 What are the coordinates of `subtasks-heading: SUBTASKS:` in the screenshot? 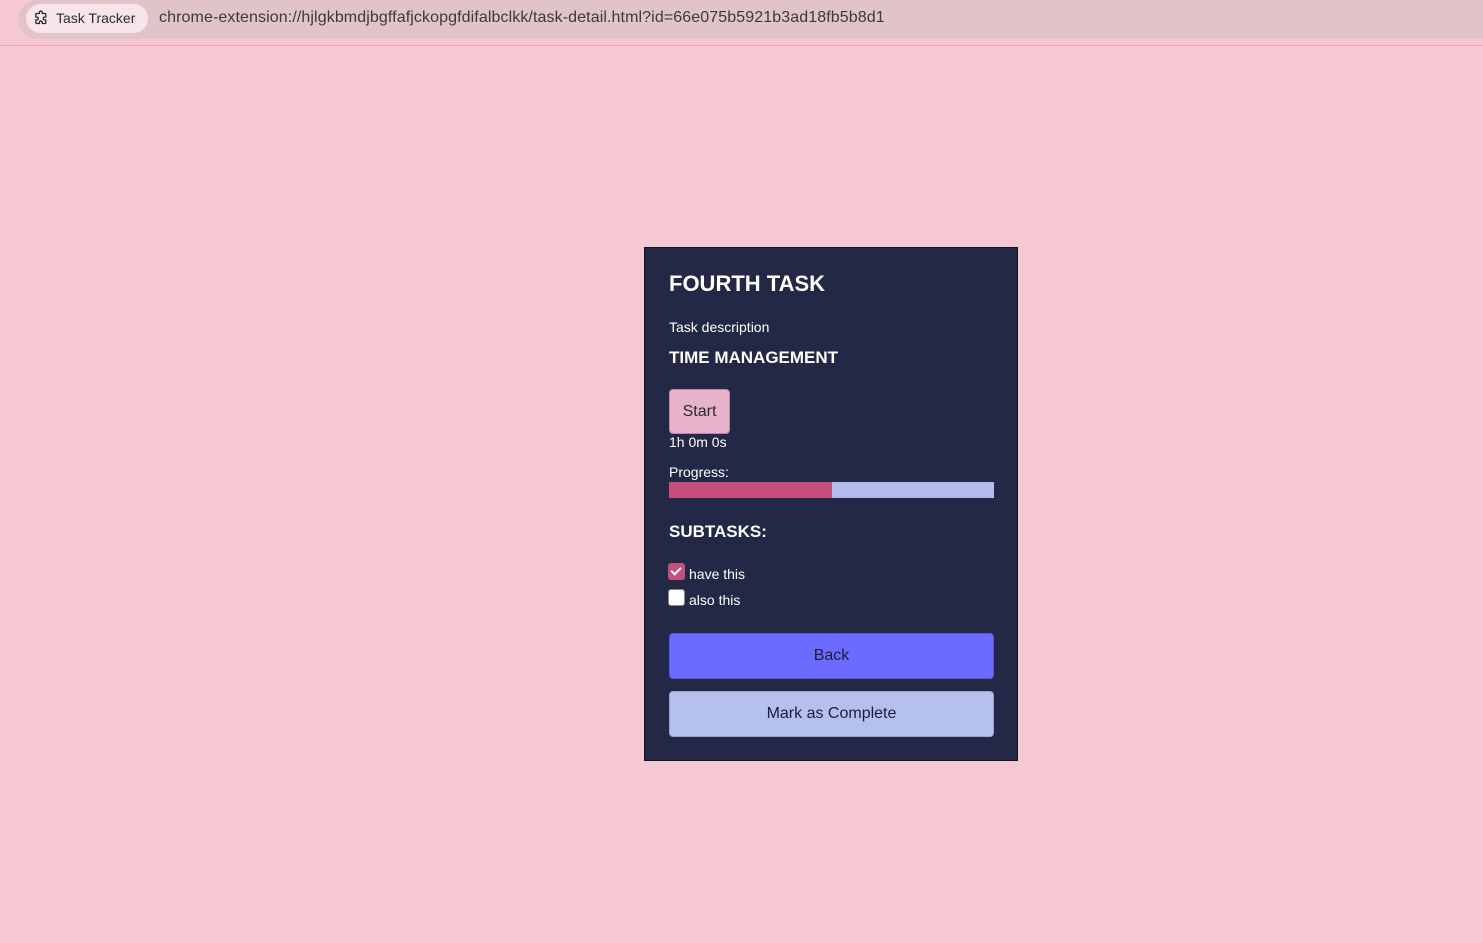 It's located at (718, 531).